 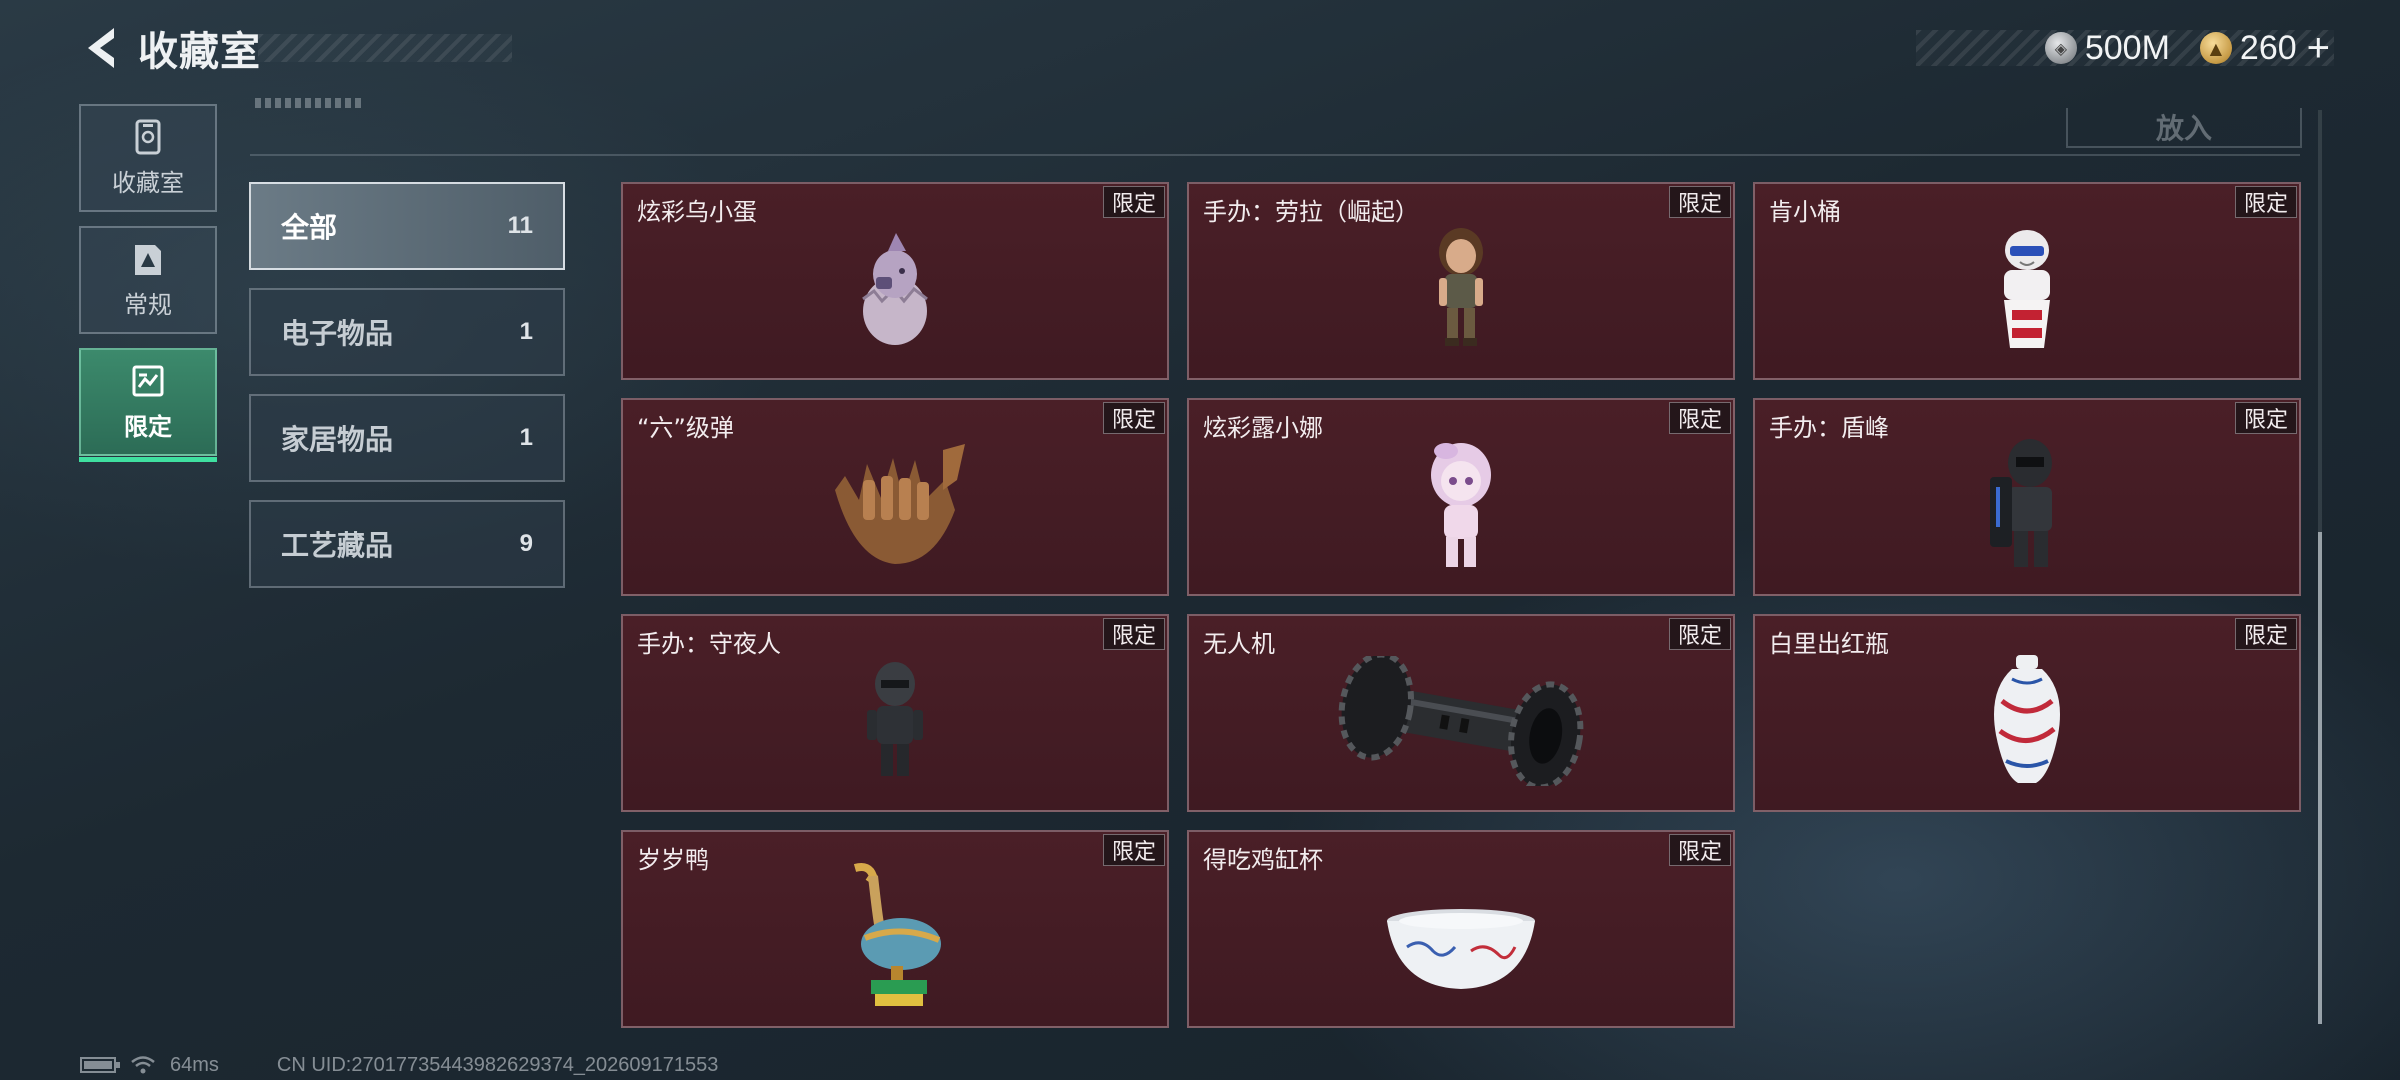 I want to click on side-nav: 收藏室 常规 限定, so click(x=148, y=287).